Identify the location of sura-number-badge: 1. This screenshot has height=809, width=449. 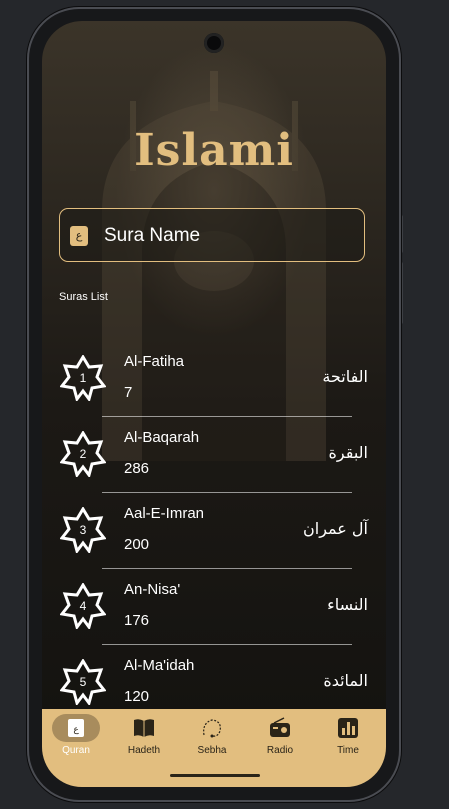
(83, 378).